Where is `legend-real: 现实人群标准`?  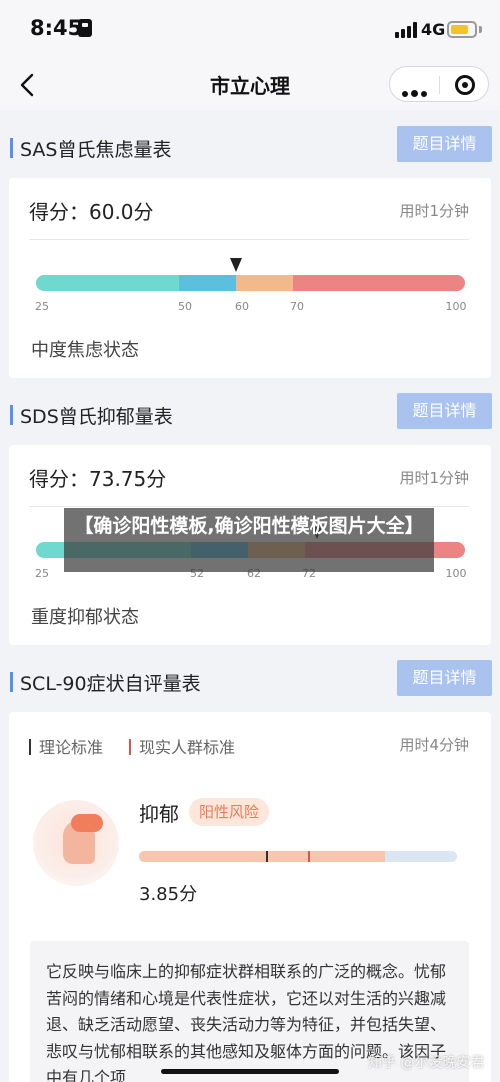
legend-real: 现实人群标准 is located at coordinates (182, 746).